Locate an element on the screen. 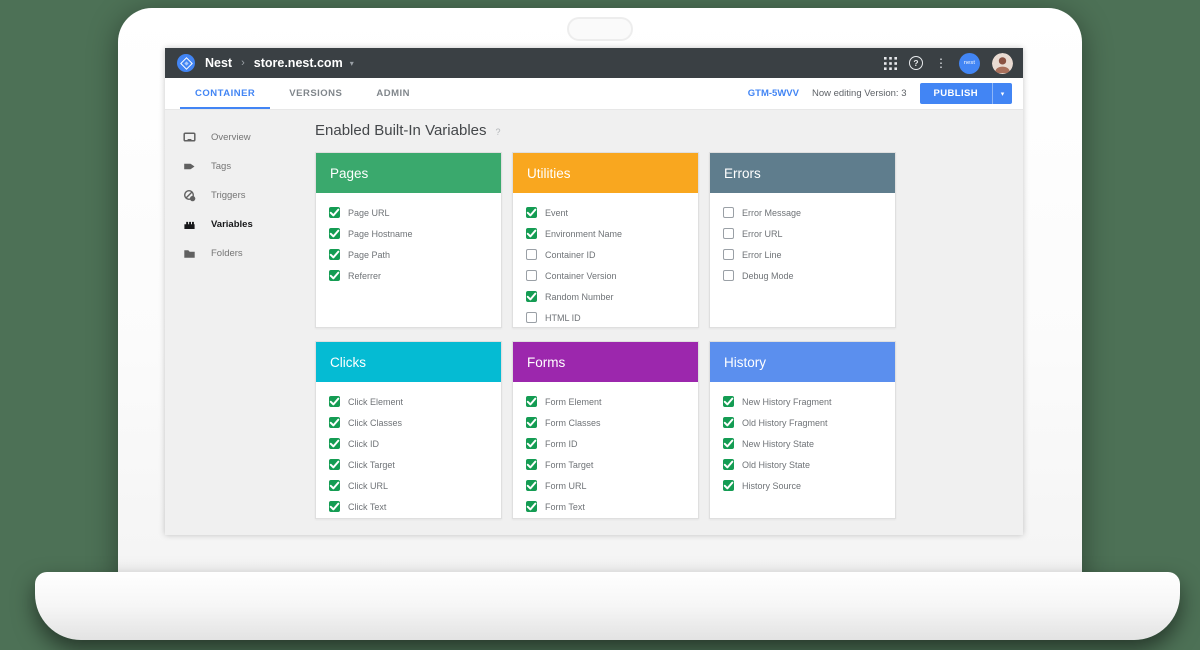  sidebar-item-tags: Tags is located at coordinates (233, 166).